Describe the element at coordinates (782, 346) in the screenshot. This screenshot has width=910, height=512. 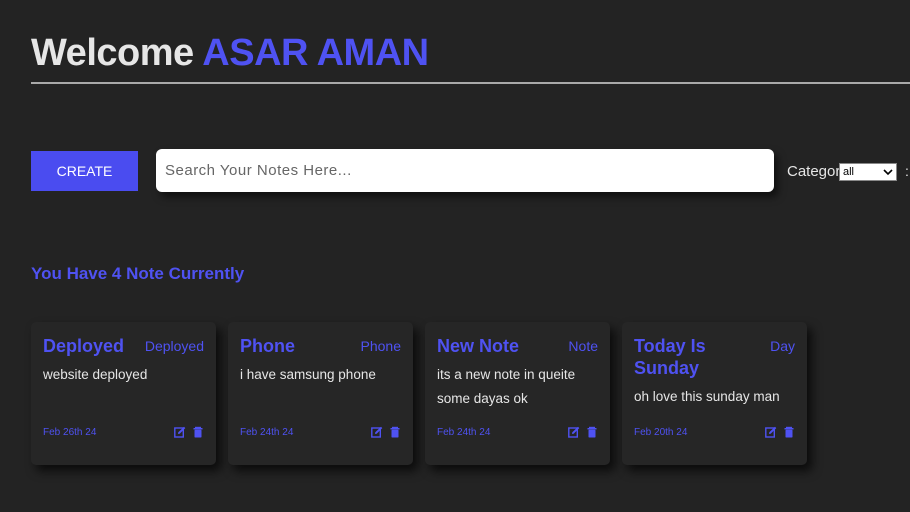
I see `note-category: Day` at that location.